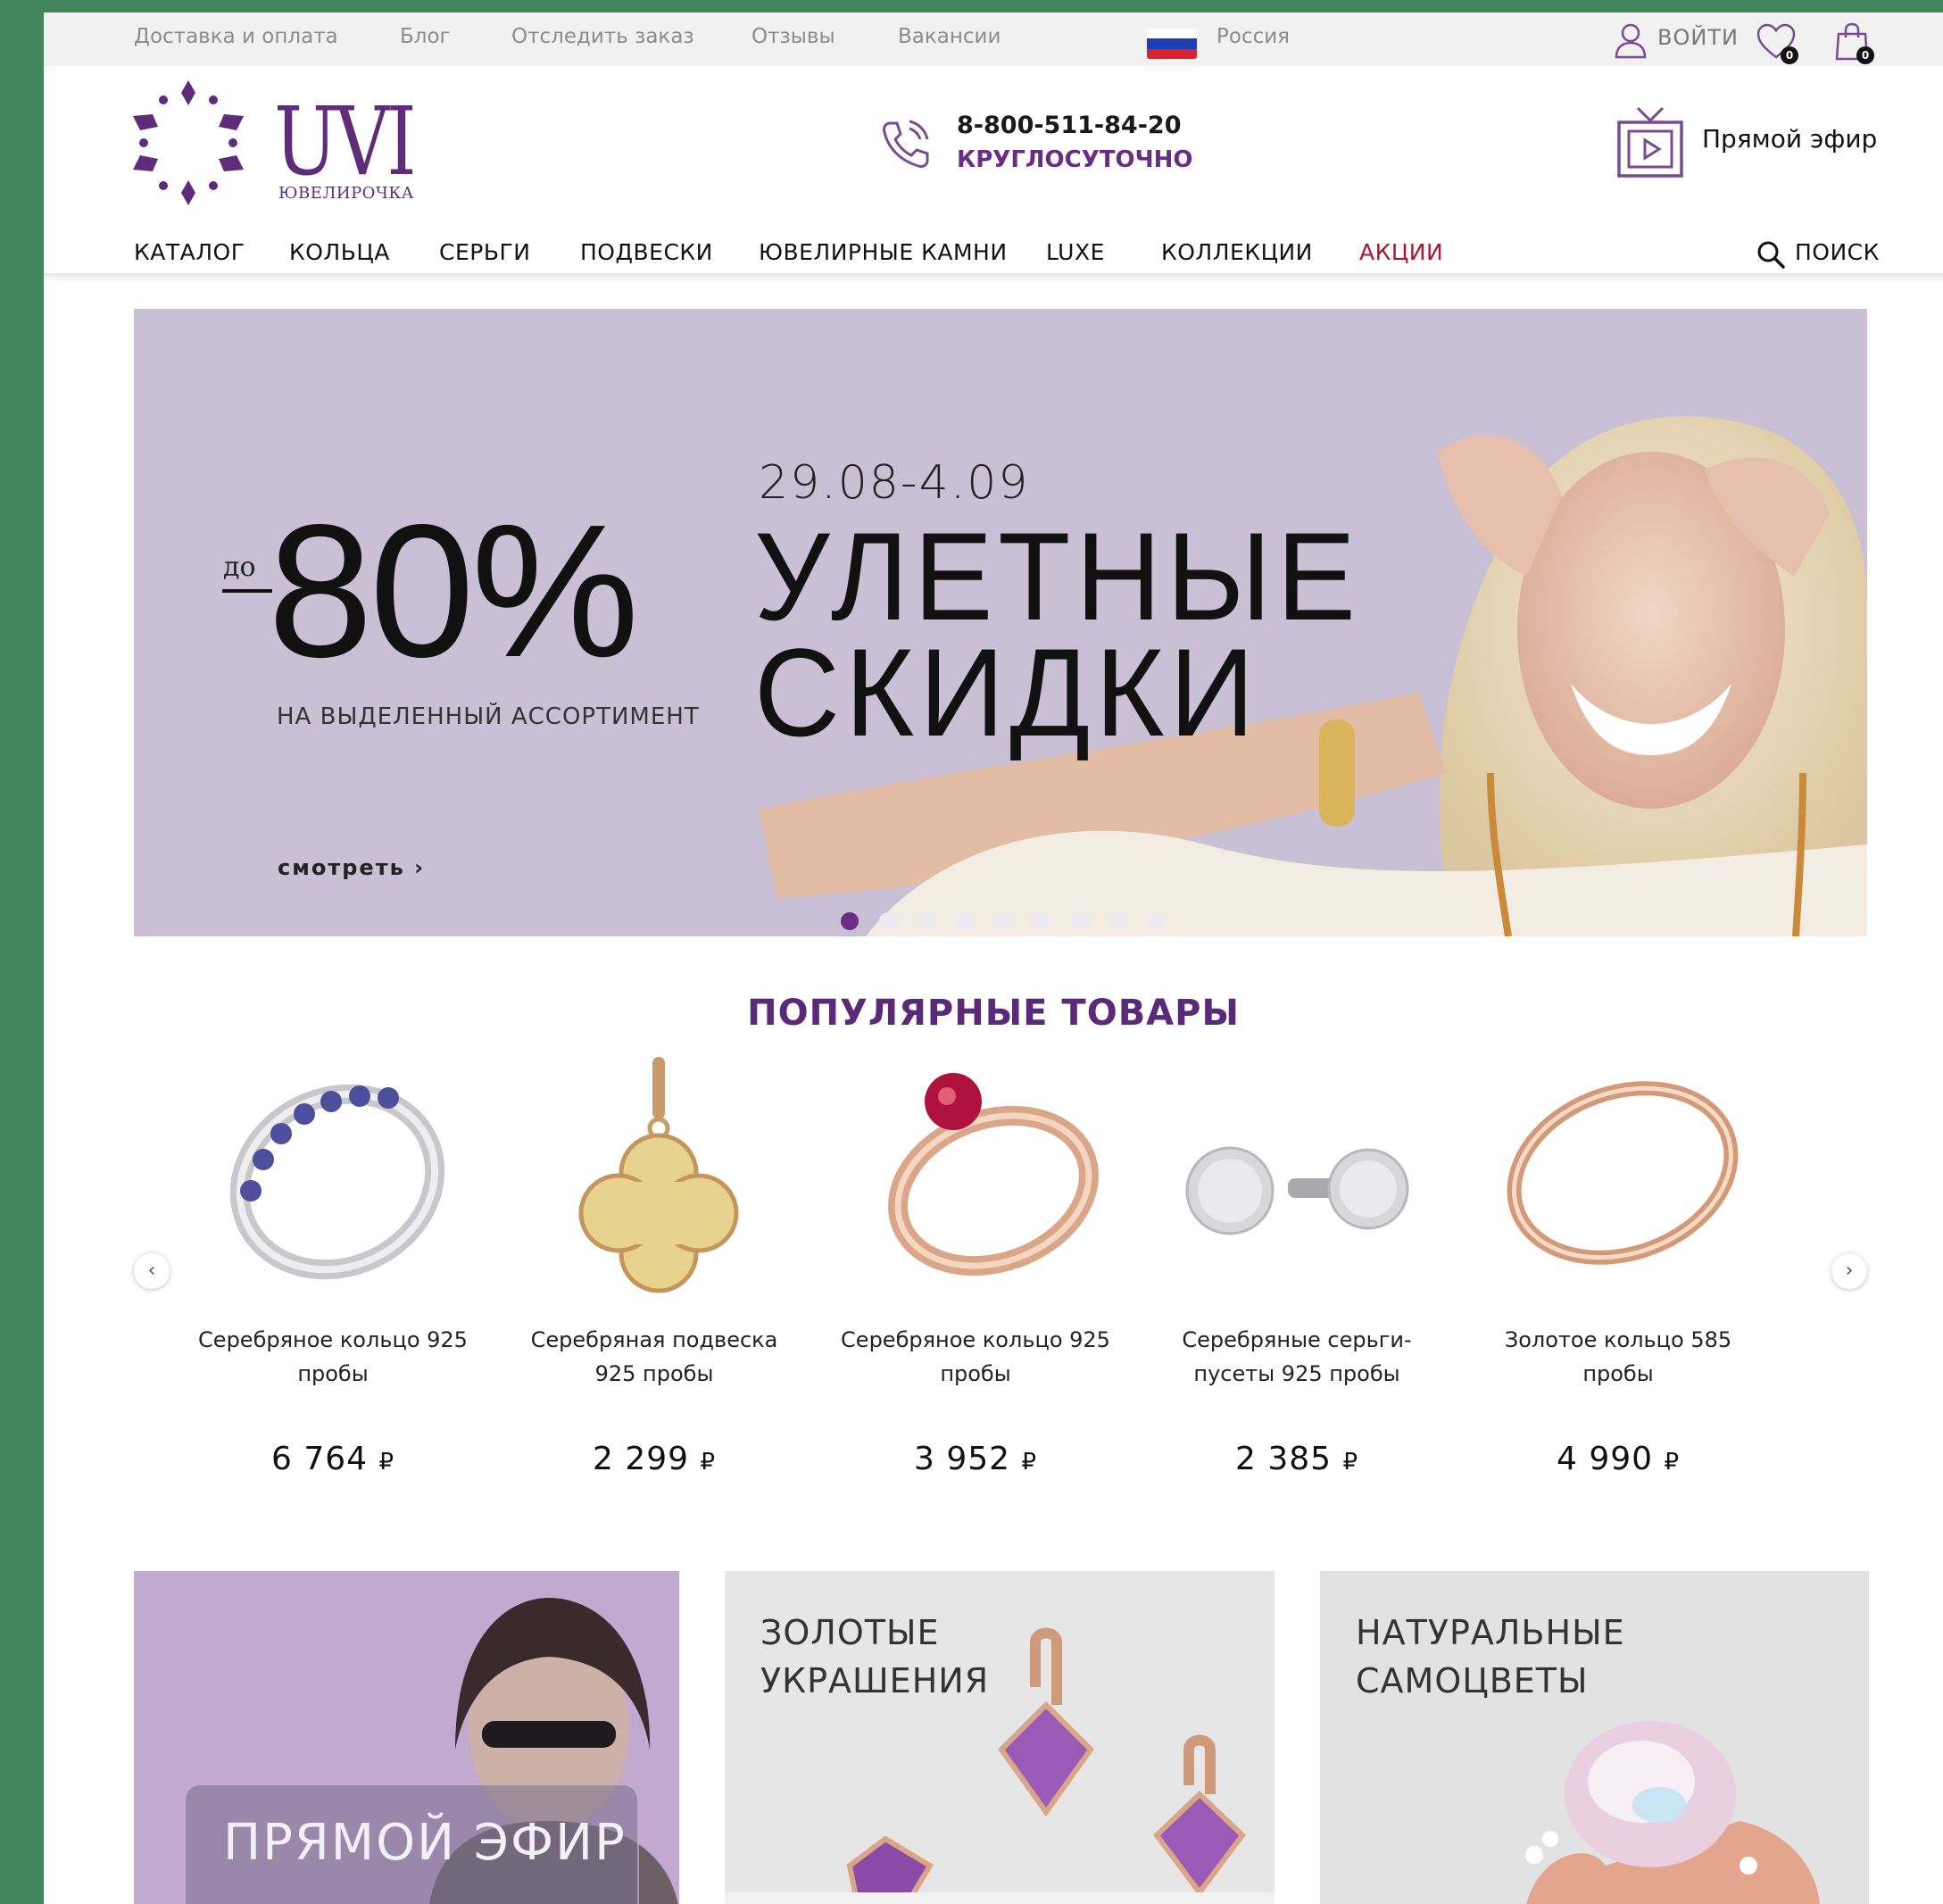  I want to click on category-label: НАТУРАЛЬНЫЕ САМОЦВЕТЫ, so click(1490, 1656).